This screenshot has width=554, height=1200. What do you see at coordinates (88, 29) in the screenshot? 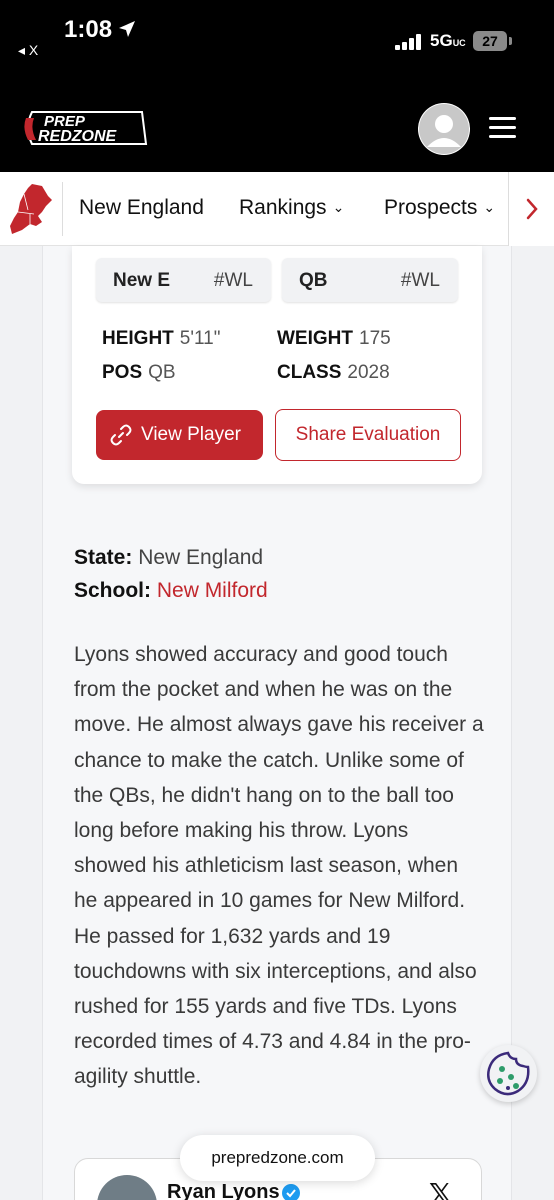
I see `clock: 1:08` at bounding box center [88, 29].